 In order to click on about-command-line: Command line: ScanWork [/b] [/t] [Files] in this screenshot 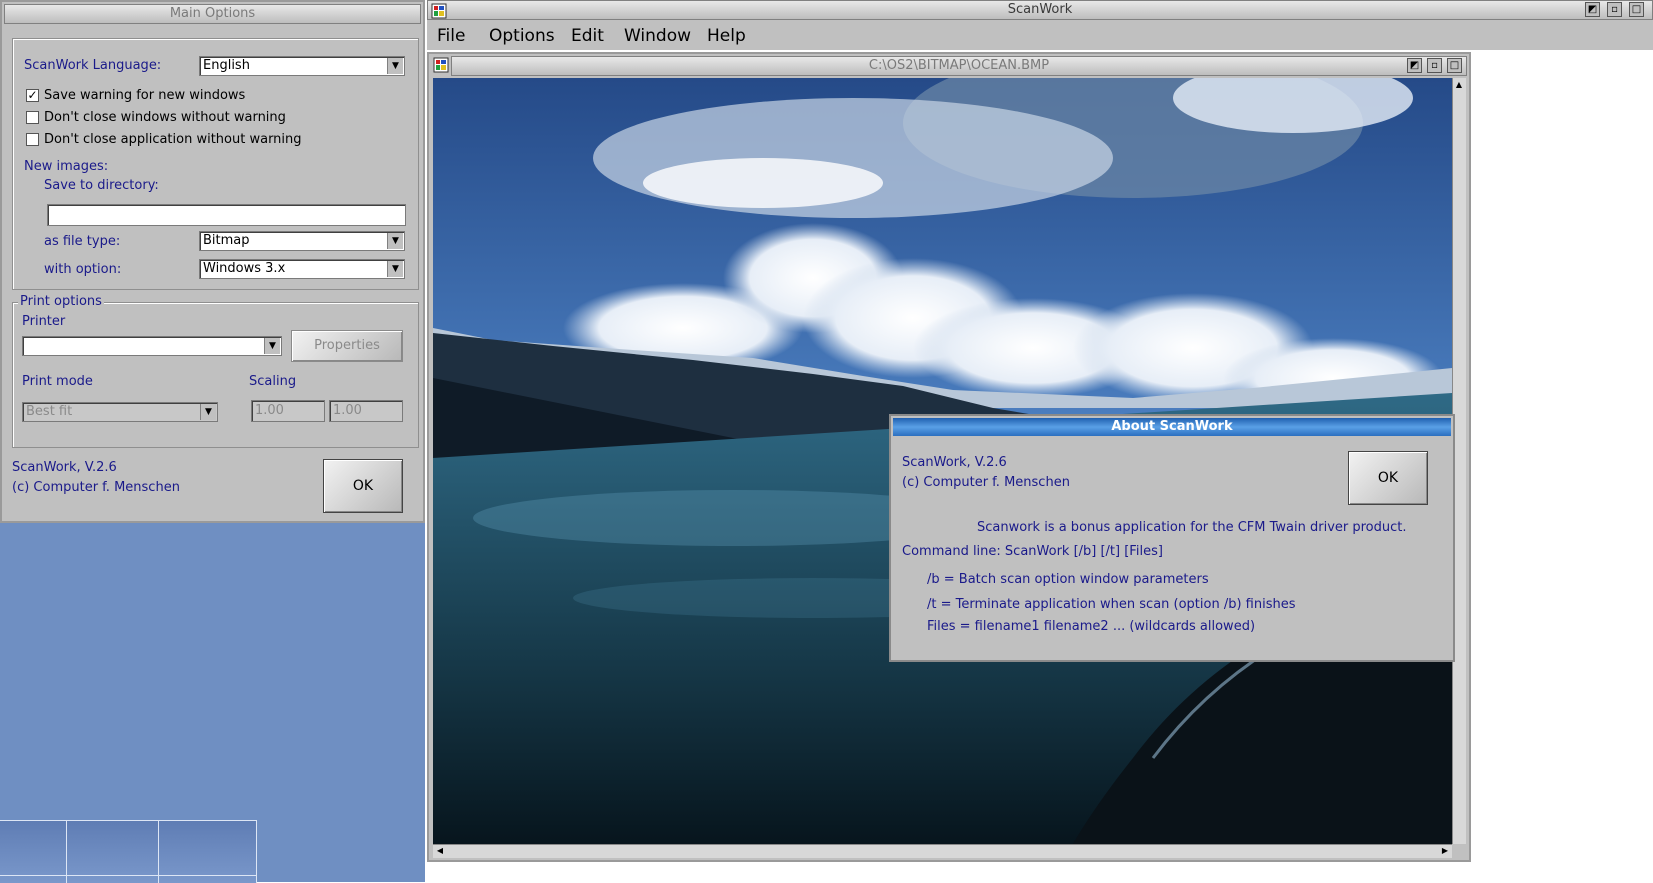, I will do `click(1032, 551)`.